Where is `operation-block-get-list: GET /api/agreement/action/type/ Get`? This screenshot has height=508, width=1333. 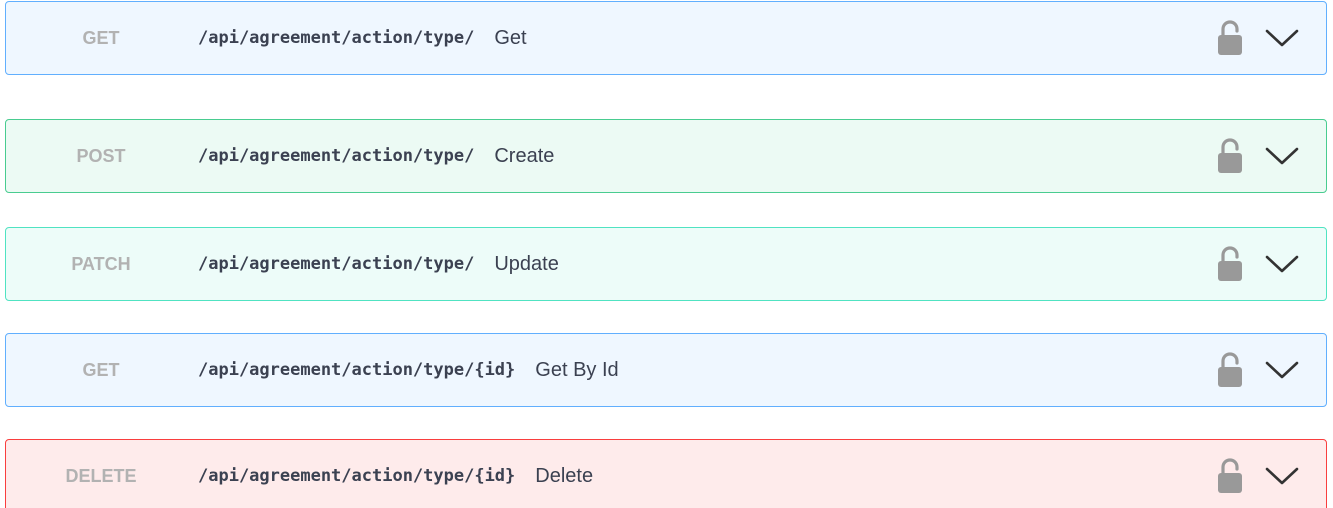
operation-block-get-list: GET /api/agreement/action/type/ Get is located at coordinates (666, 38).